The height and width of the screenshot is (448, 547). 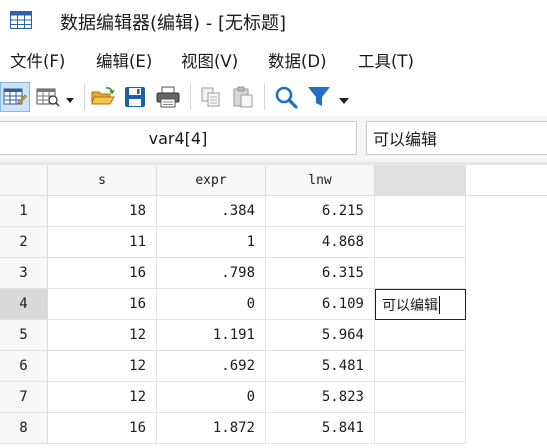 I want to click on save-button, so click(x=135, y=97).